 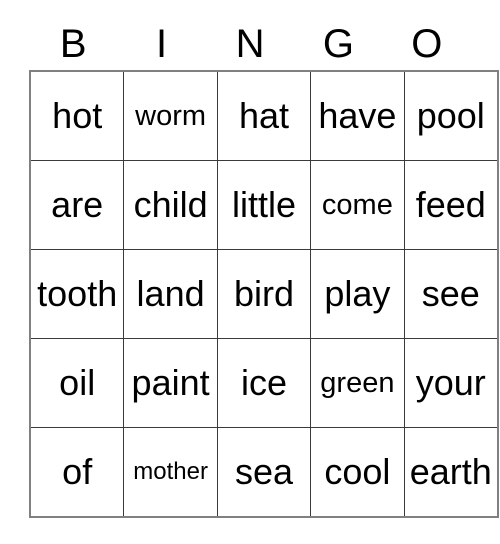 What do you see at coordinates (357, 472) in the screenshot?
I see `bingo-cell: cool` at bounding box center [357, 472].